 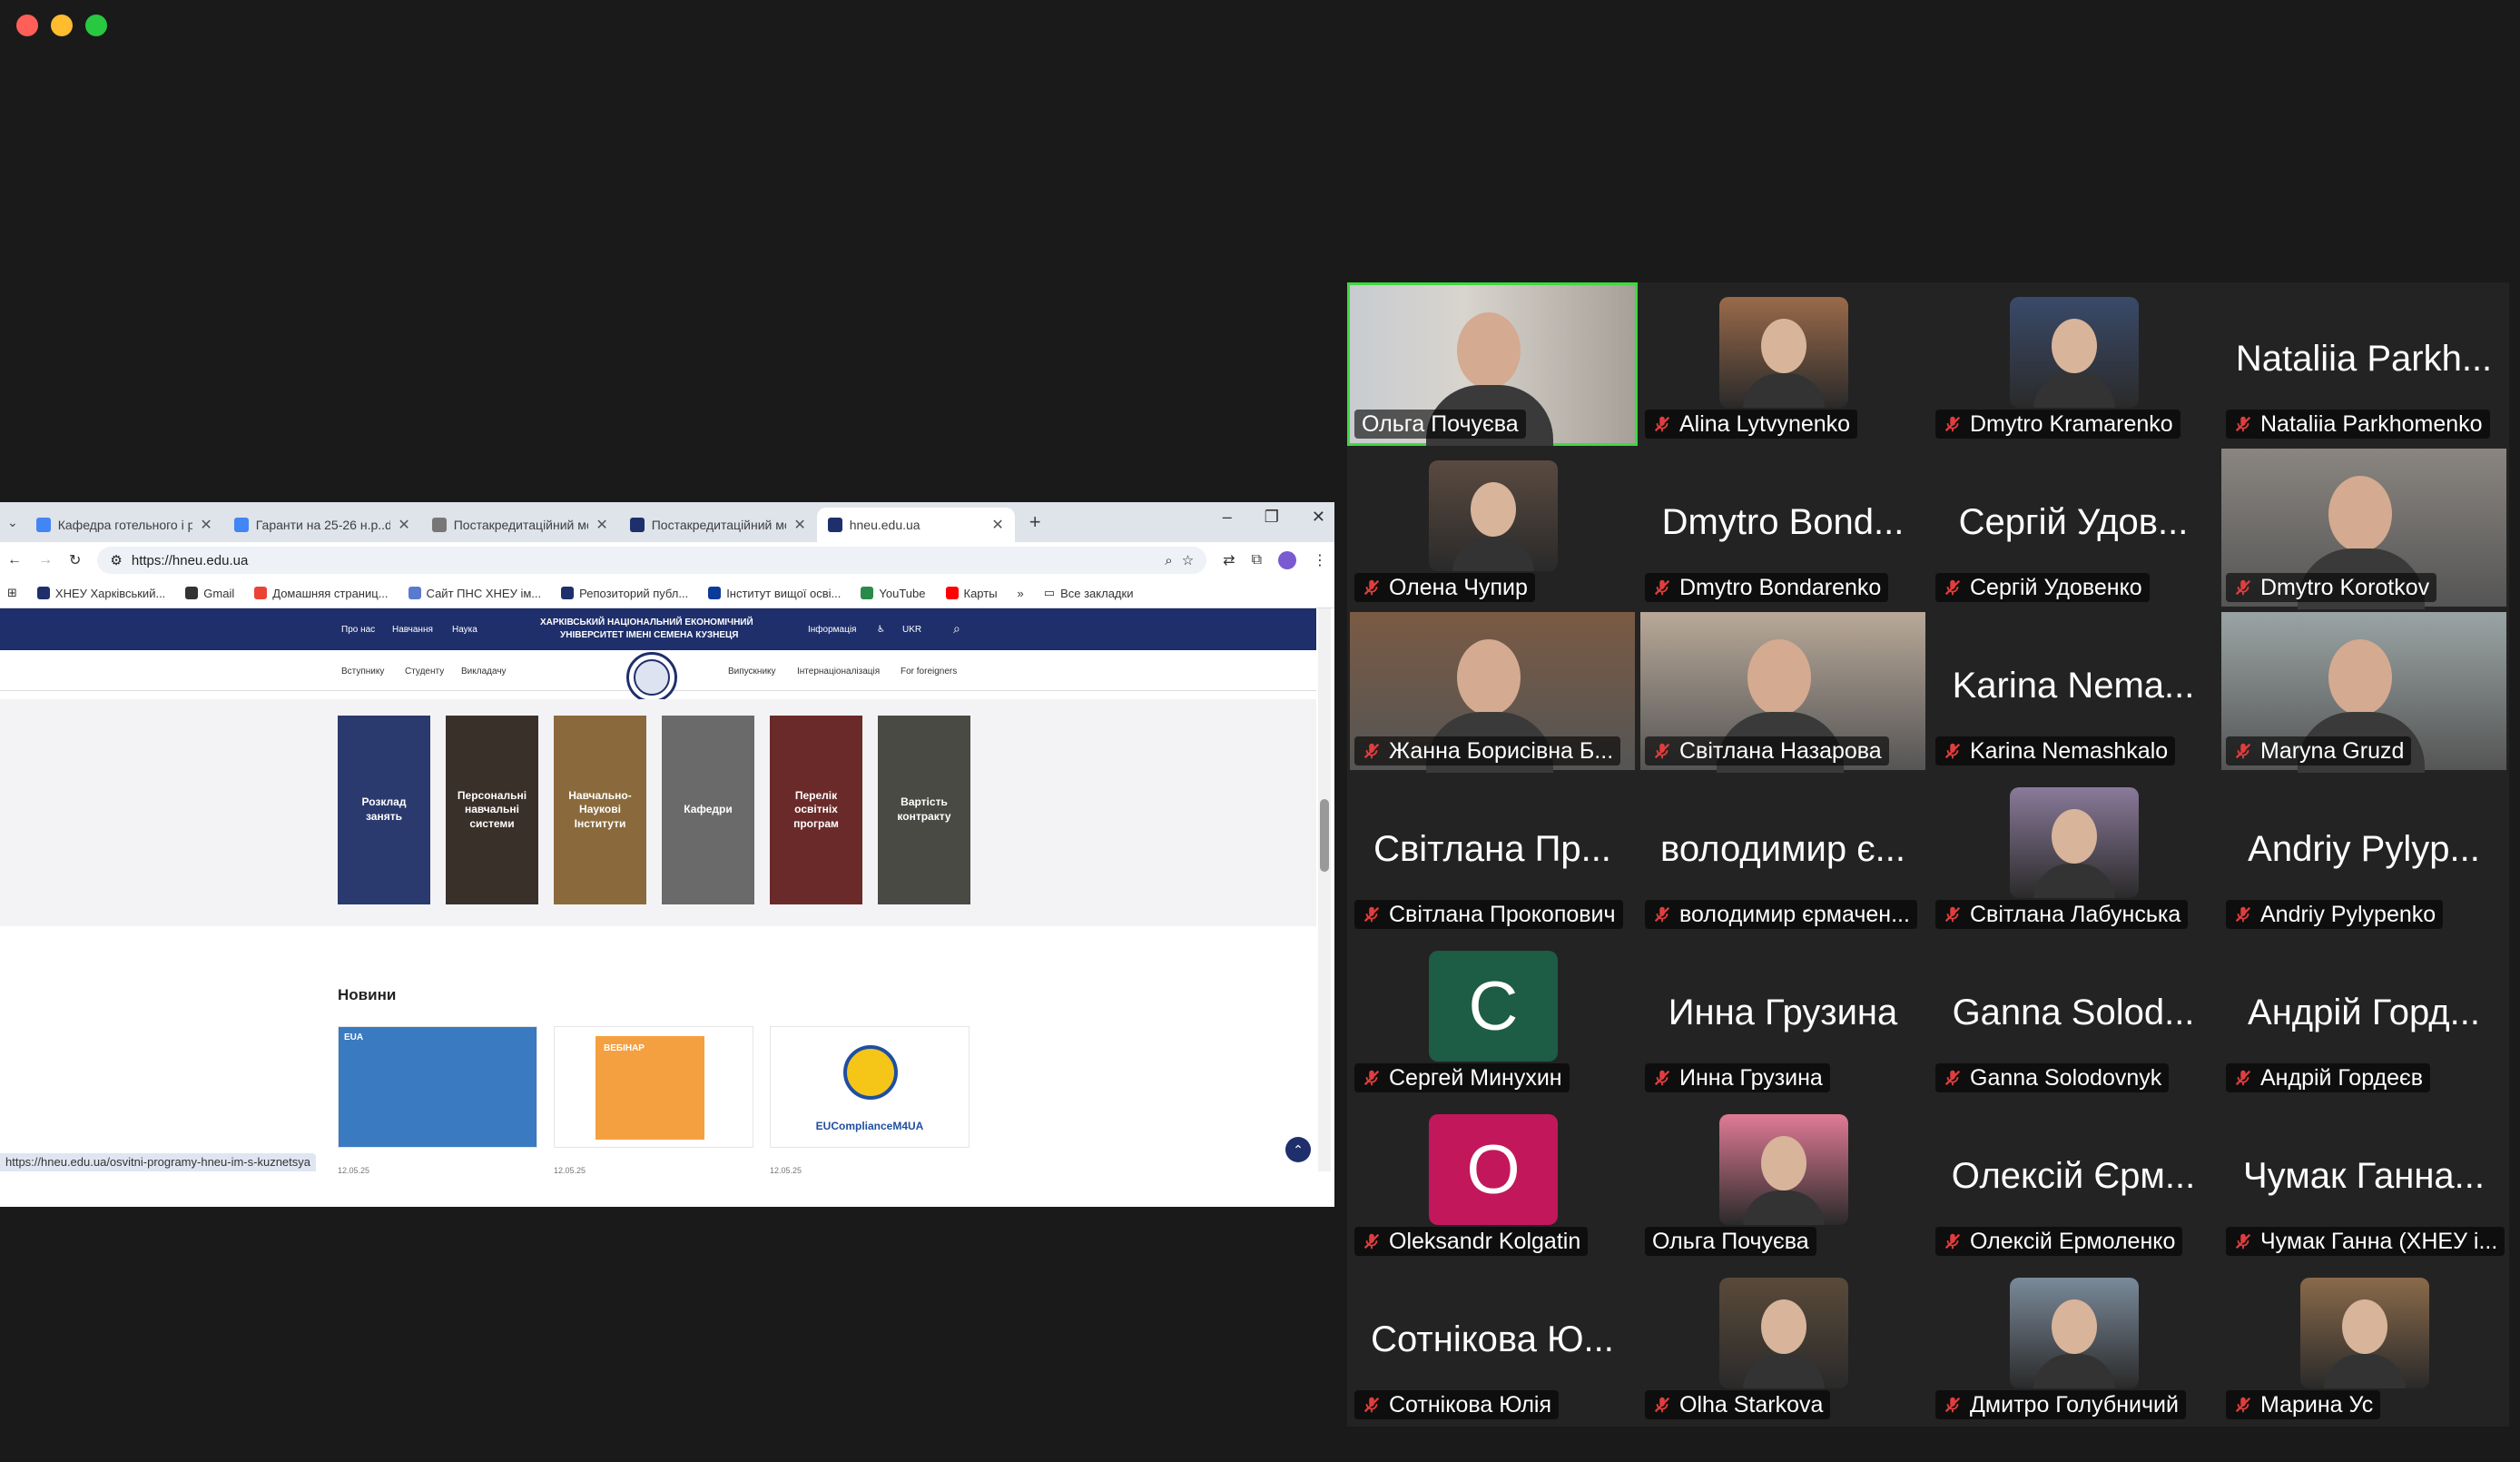 I want to click on page-scrollbar, so click(x=1325, y=889).